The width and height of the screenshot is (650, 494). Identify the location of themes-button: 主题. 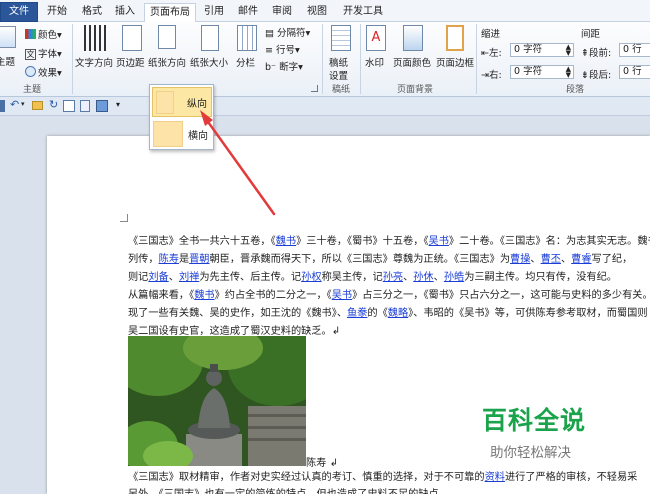
(9, 48).